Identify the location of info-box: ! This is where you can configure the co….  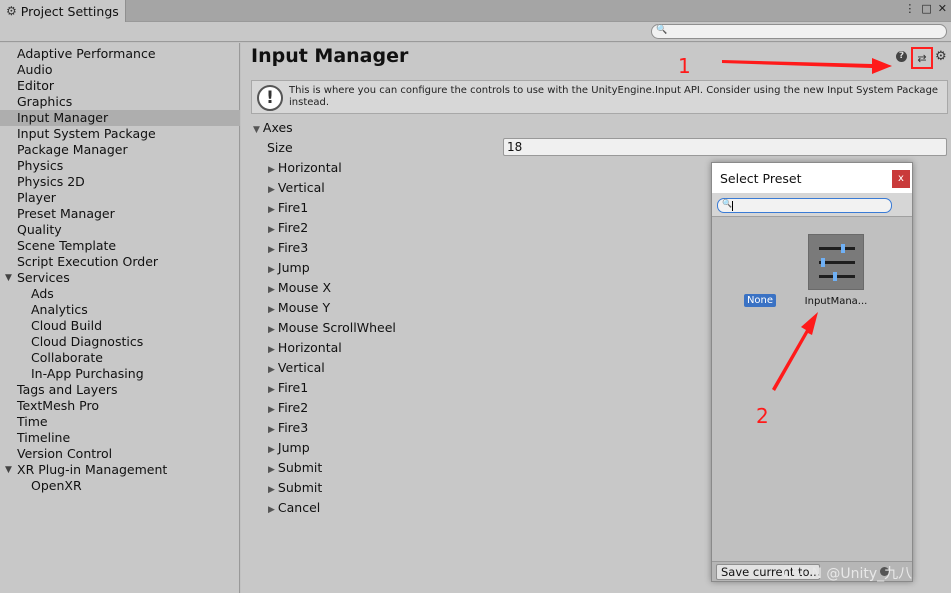
(599, 97).